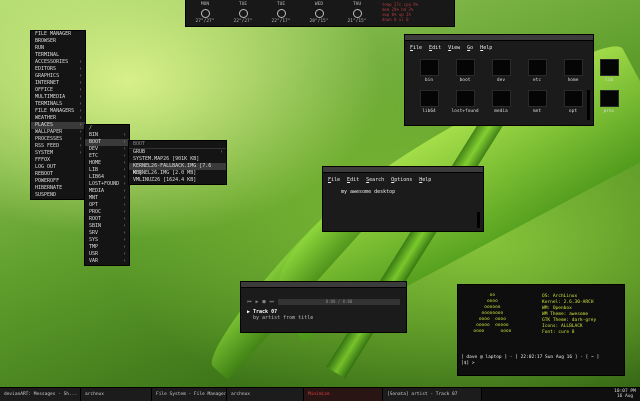 The height and width of the screenshot is (401, 640). What do you see at coordinates (429, 102) in the screenshot?
I see `folder-item: lib64` at bounding box center [429, 102].